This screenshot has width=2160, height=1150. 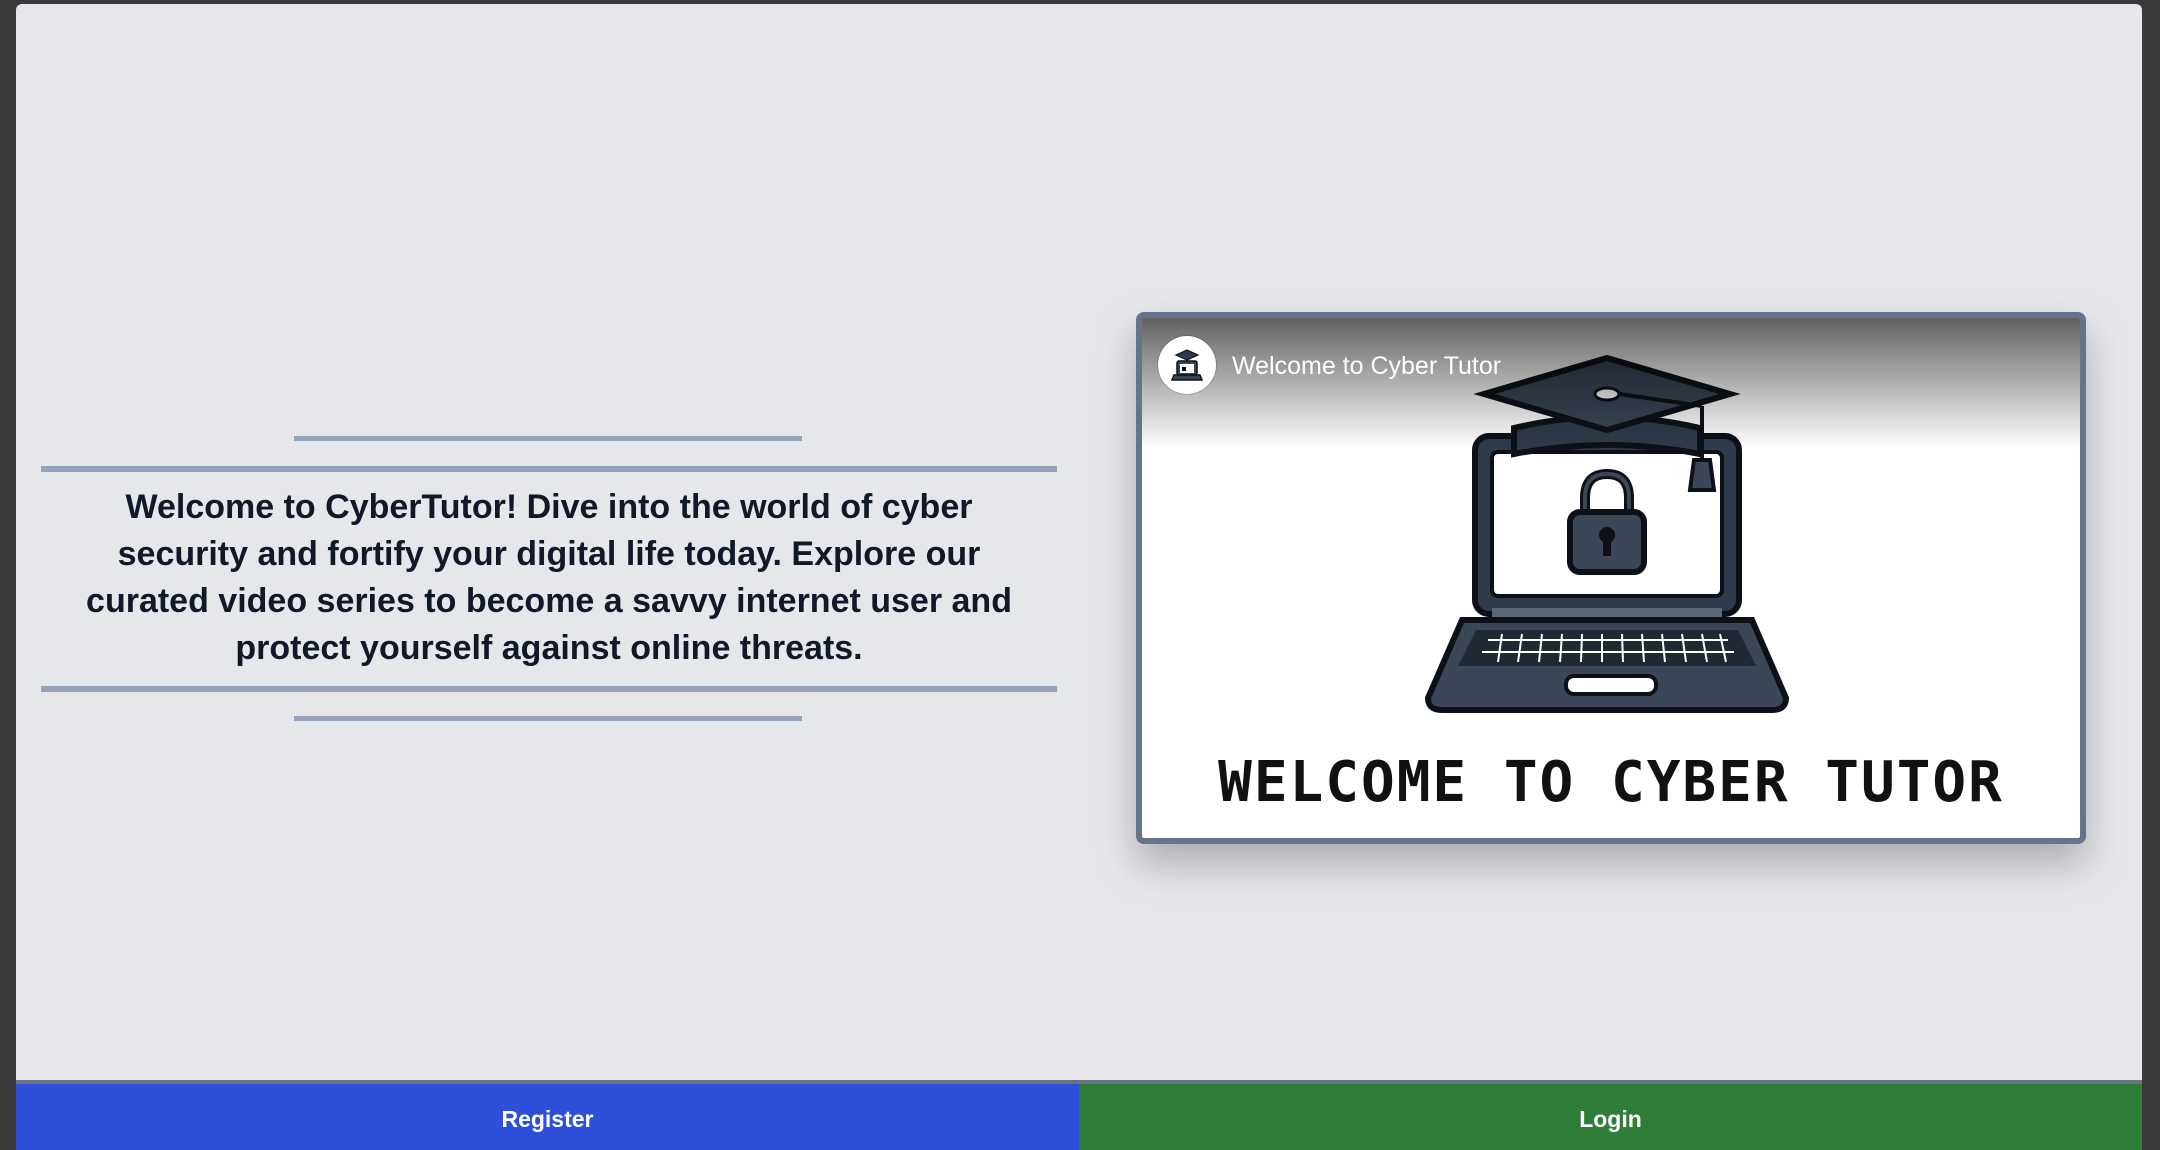 What do you see at coordinates (548, 438) in the screenshot?
I see `decorative-divider-top-short` at bounding box center [548, 438].